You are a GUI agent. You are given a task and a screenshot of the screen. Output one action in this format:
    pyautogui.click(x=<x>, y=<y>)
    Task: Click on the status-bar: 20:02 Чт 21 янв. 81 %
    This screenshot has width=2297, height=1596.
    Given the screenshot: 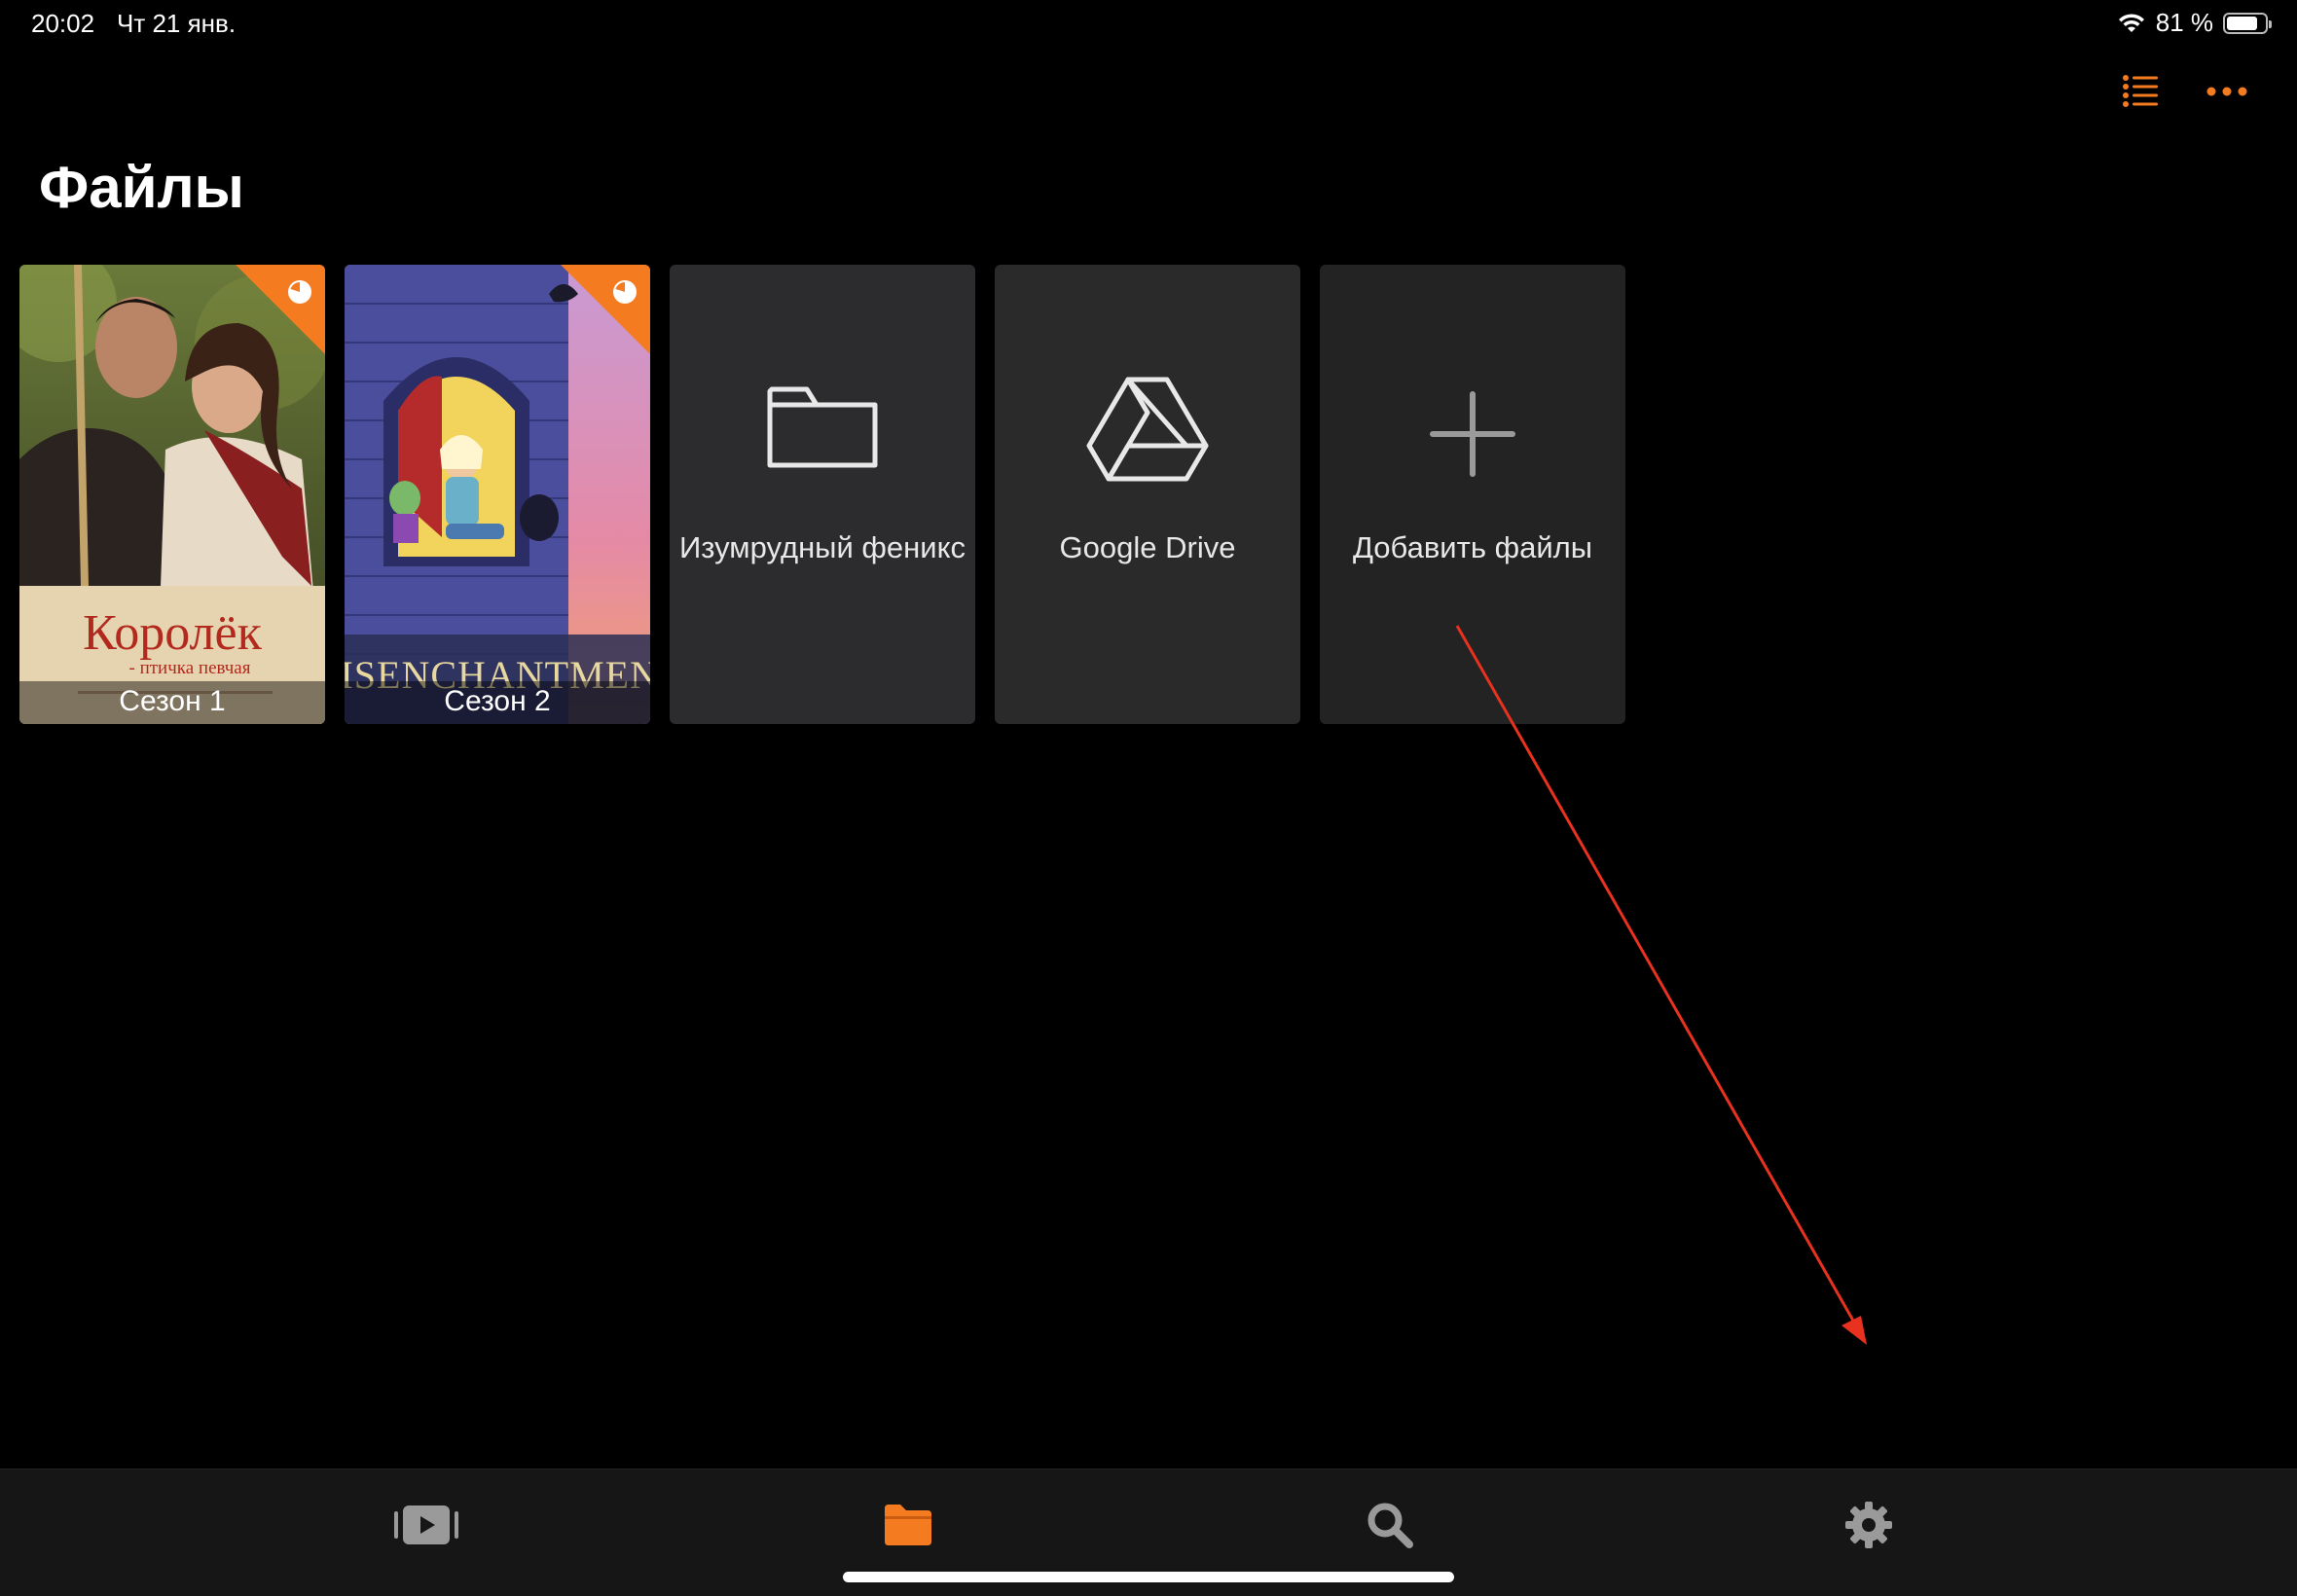 What is the action you would take?
    pyautogui.click(x=1148, y=24)
    